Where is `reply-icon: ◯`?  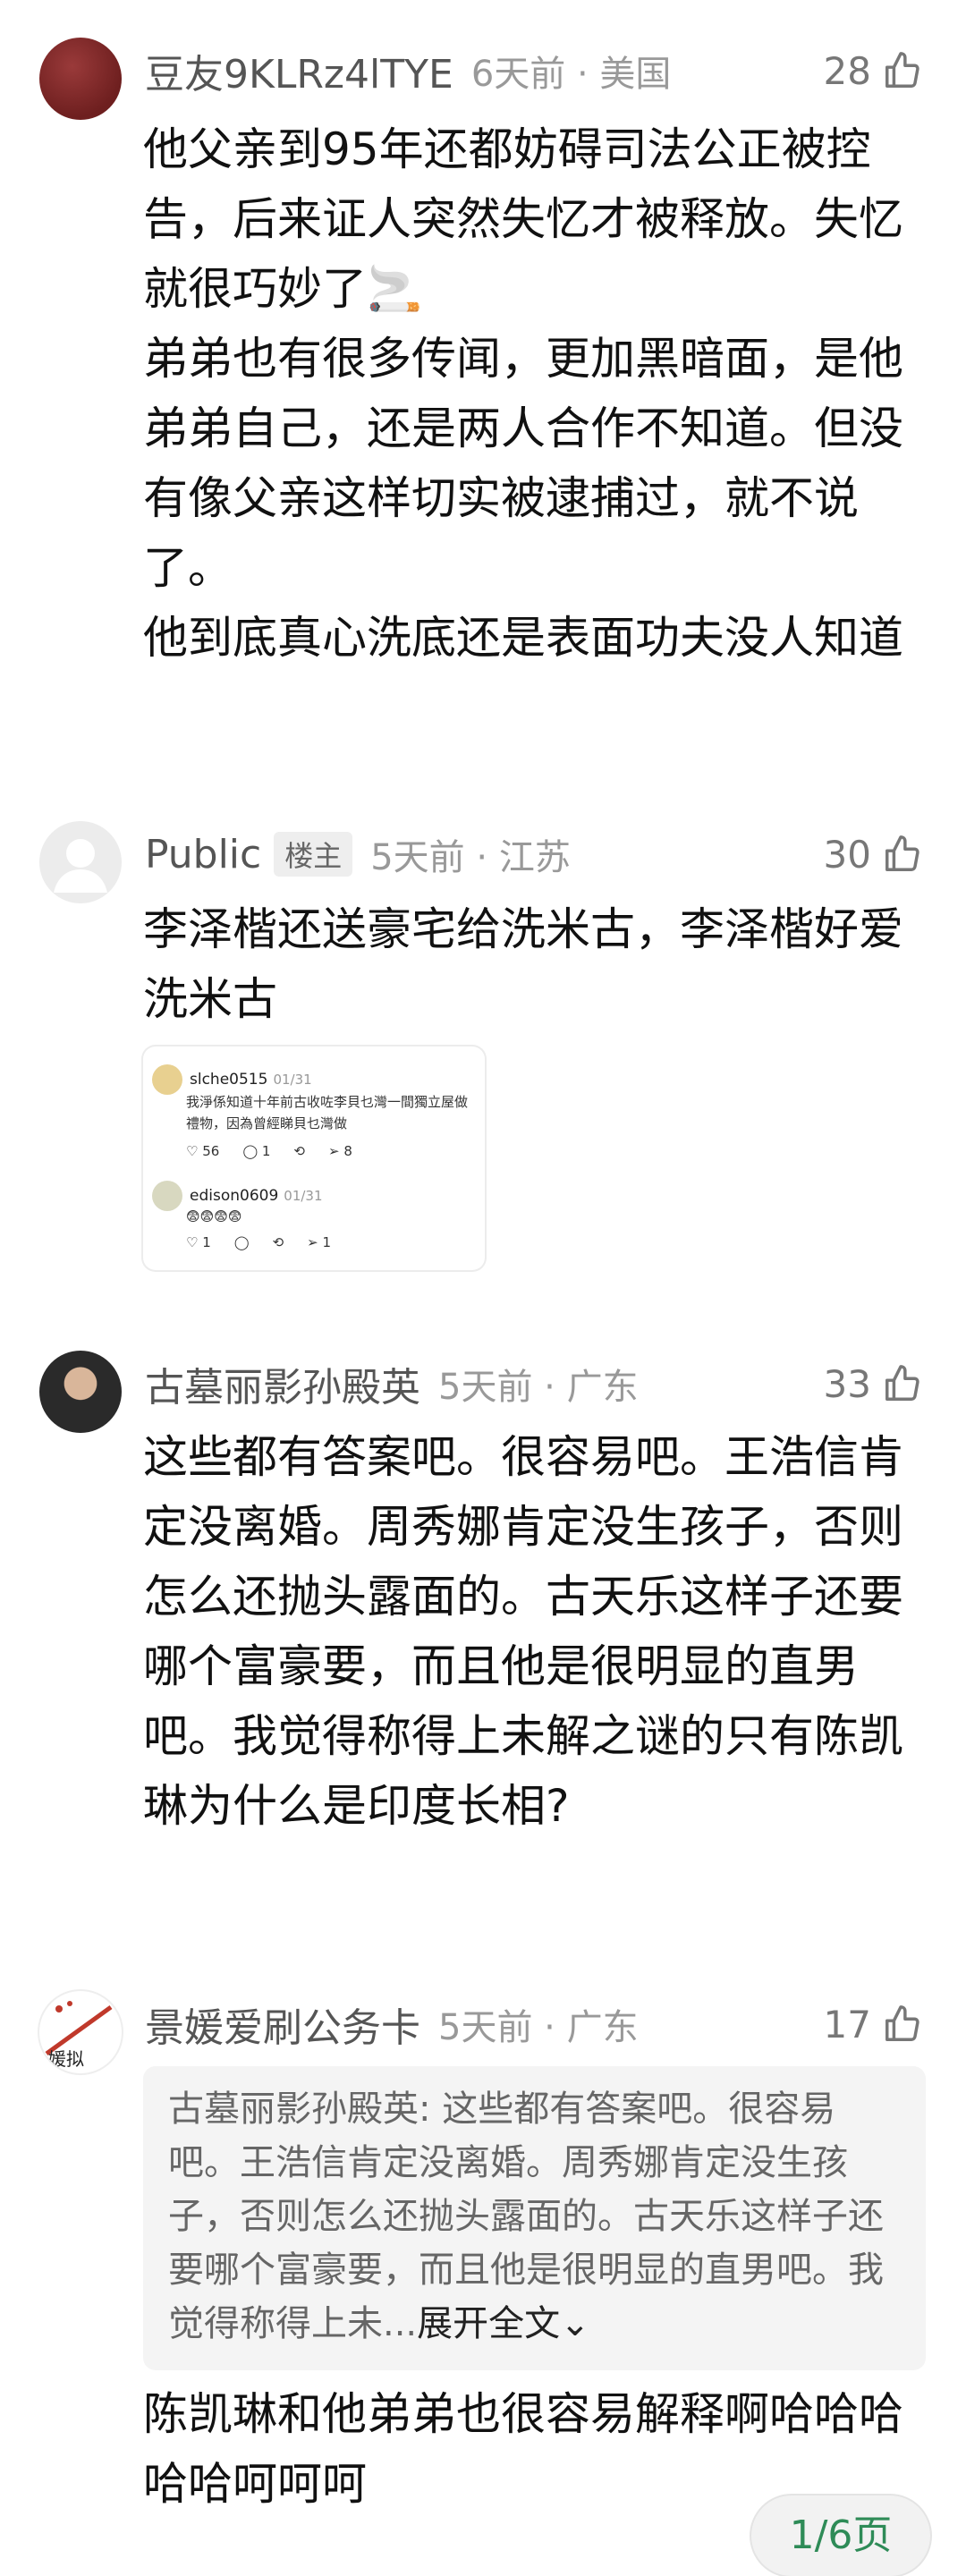
reply-icon: ◯ is located at coordinates (241, 1242).